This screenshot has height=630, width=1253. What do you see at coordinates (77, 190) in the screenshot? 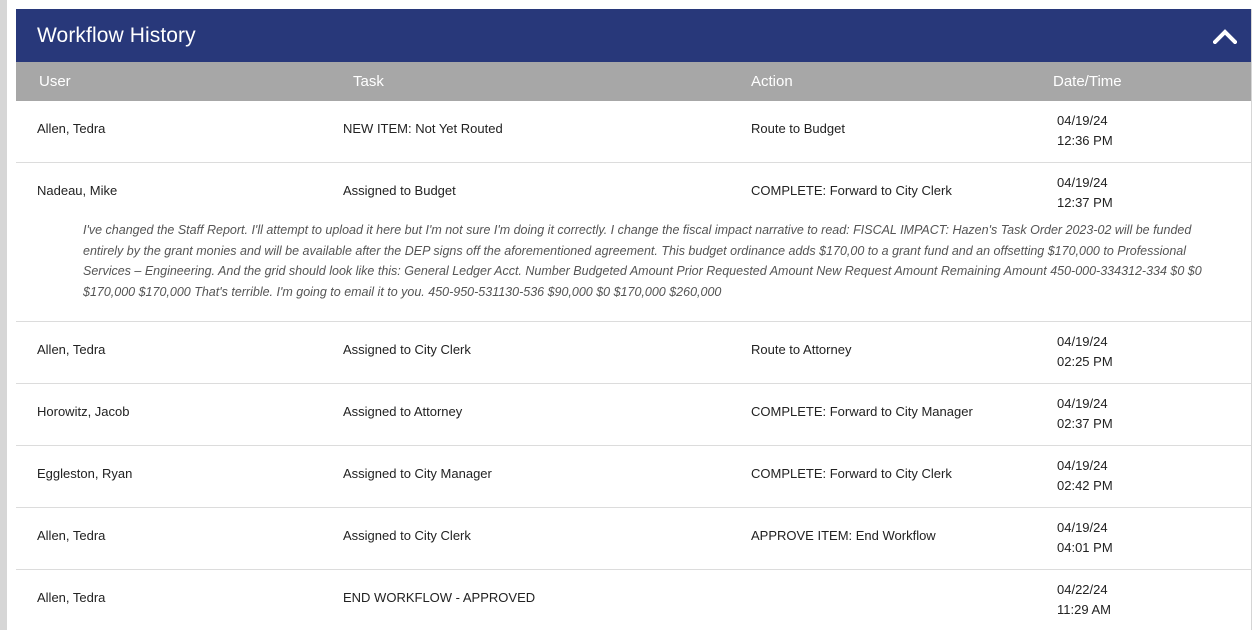
I see `row-user: Nadeau, Mike` at bounding box center [77, 190].